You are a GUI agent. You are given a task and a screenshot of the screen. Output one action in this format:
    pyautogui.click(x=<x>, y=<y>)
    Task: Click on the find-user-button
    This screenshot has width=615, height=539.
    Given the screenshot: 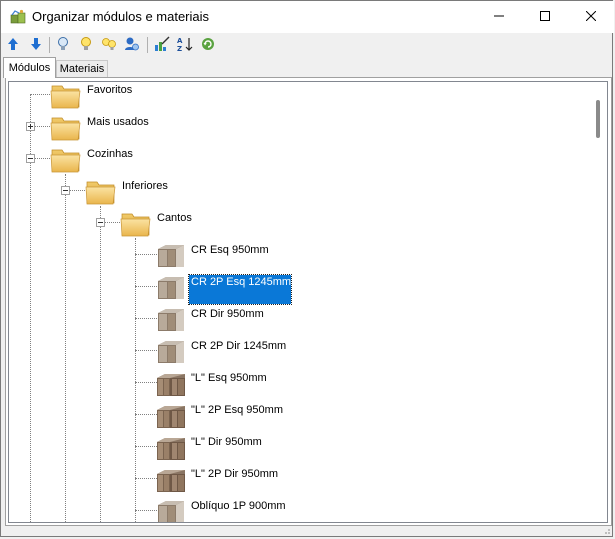 What is the action you would take?
    pyautogui.click(x=132, y=45)
    